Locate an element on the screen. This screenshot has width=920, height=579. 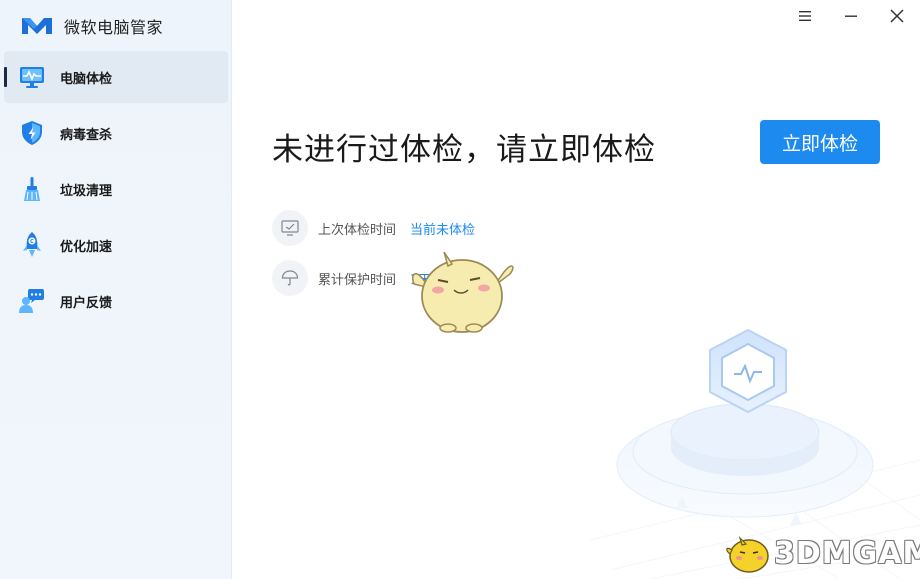
mascot-sticker is located at coordinates (462, 292).